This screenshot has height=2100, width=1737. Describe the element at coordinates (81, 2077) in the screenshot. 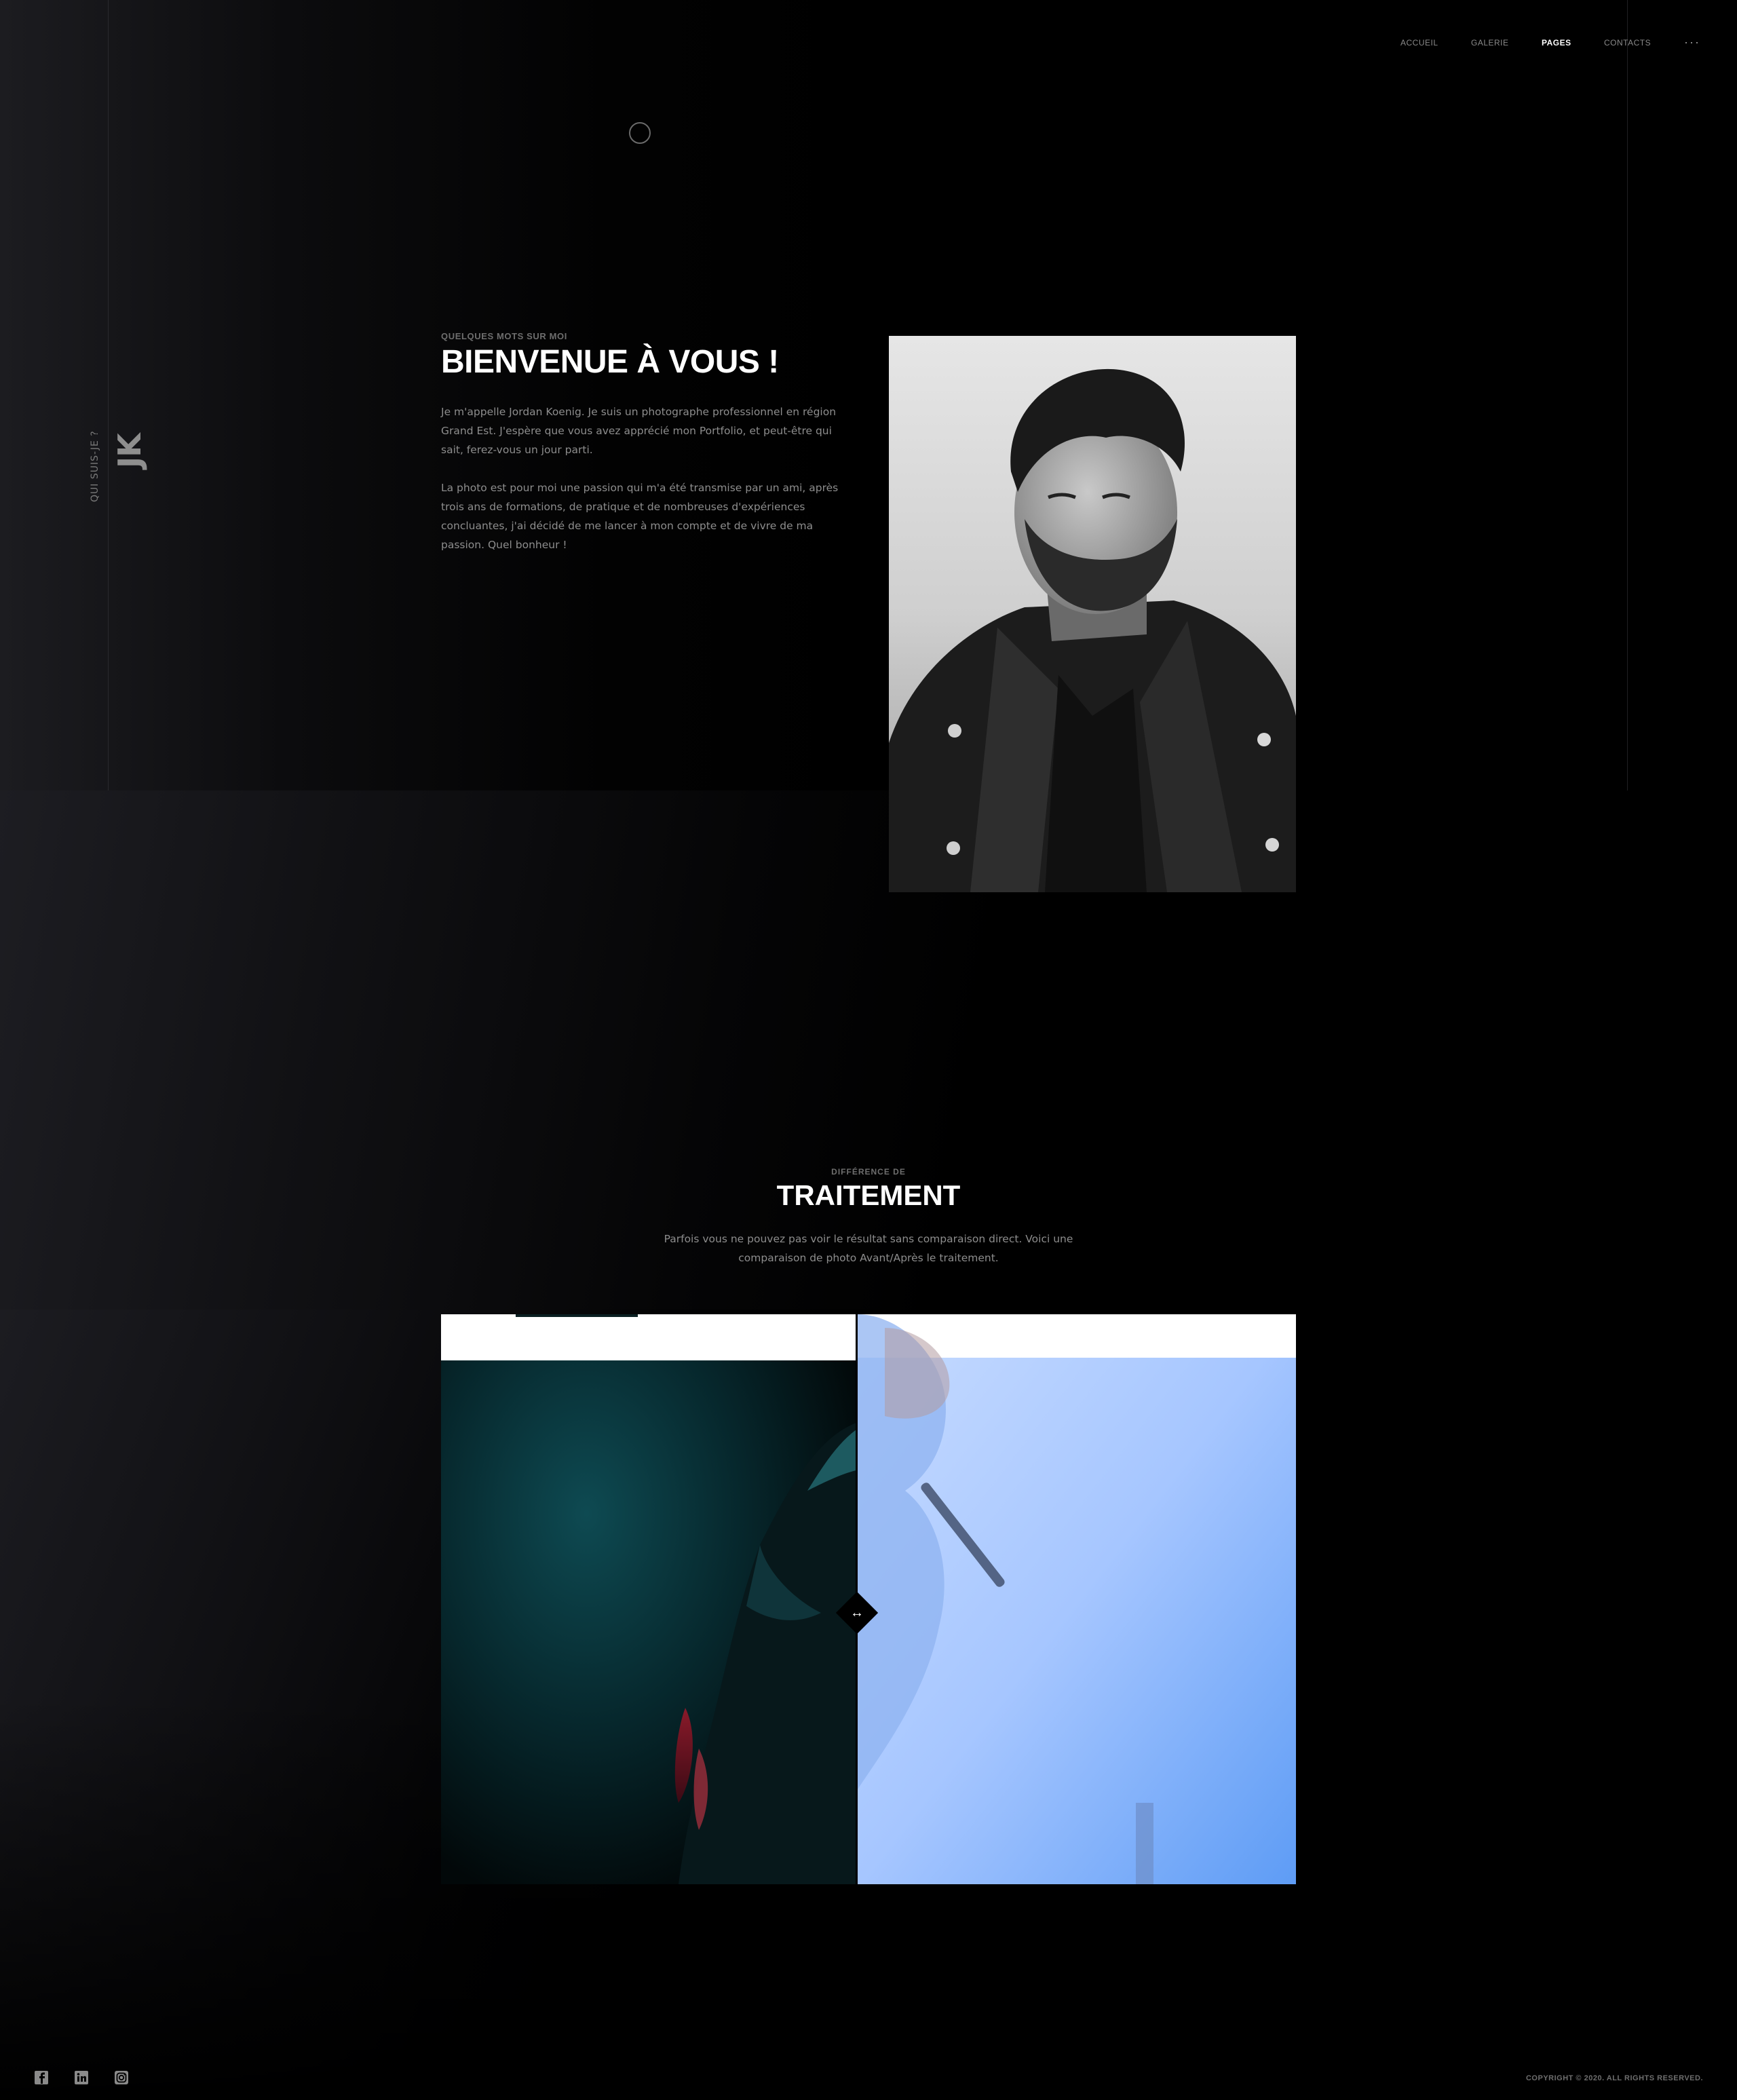

I see `linkedin-icon` at that location.